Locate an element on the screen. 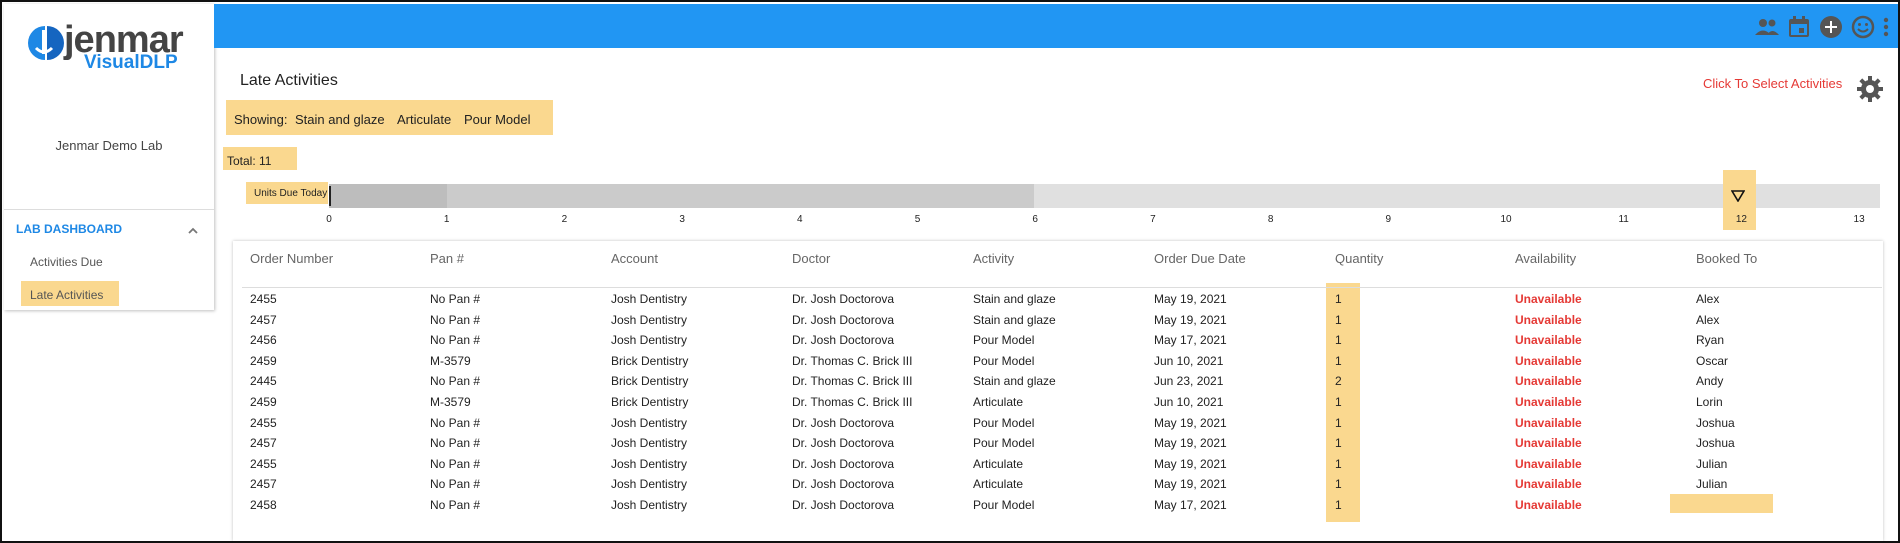 This screenshot has height=543, width=1900. column-header-doctor: Doctor is located at coordinates (811, 258).